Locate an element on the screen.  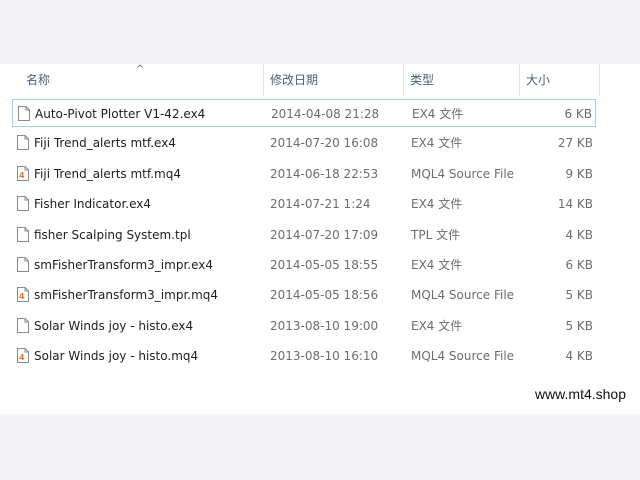
file-date: 2014-05-05 18:55 is located at coordinates (324, 265).